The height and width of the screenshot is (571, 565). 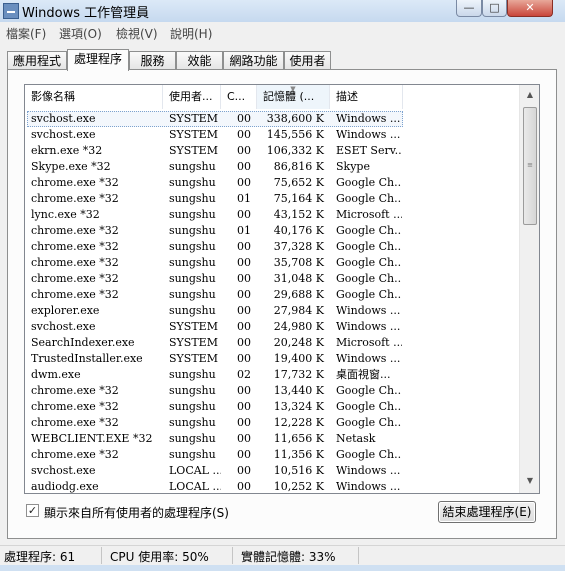 I want to click on tab-performance: 效能, so click(x=199, y=60).